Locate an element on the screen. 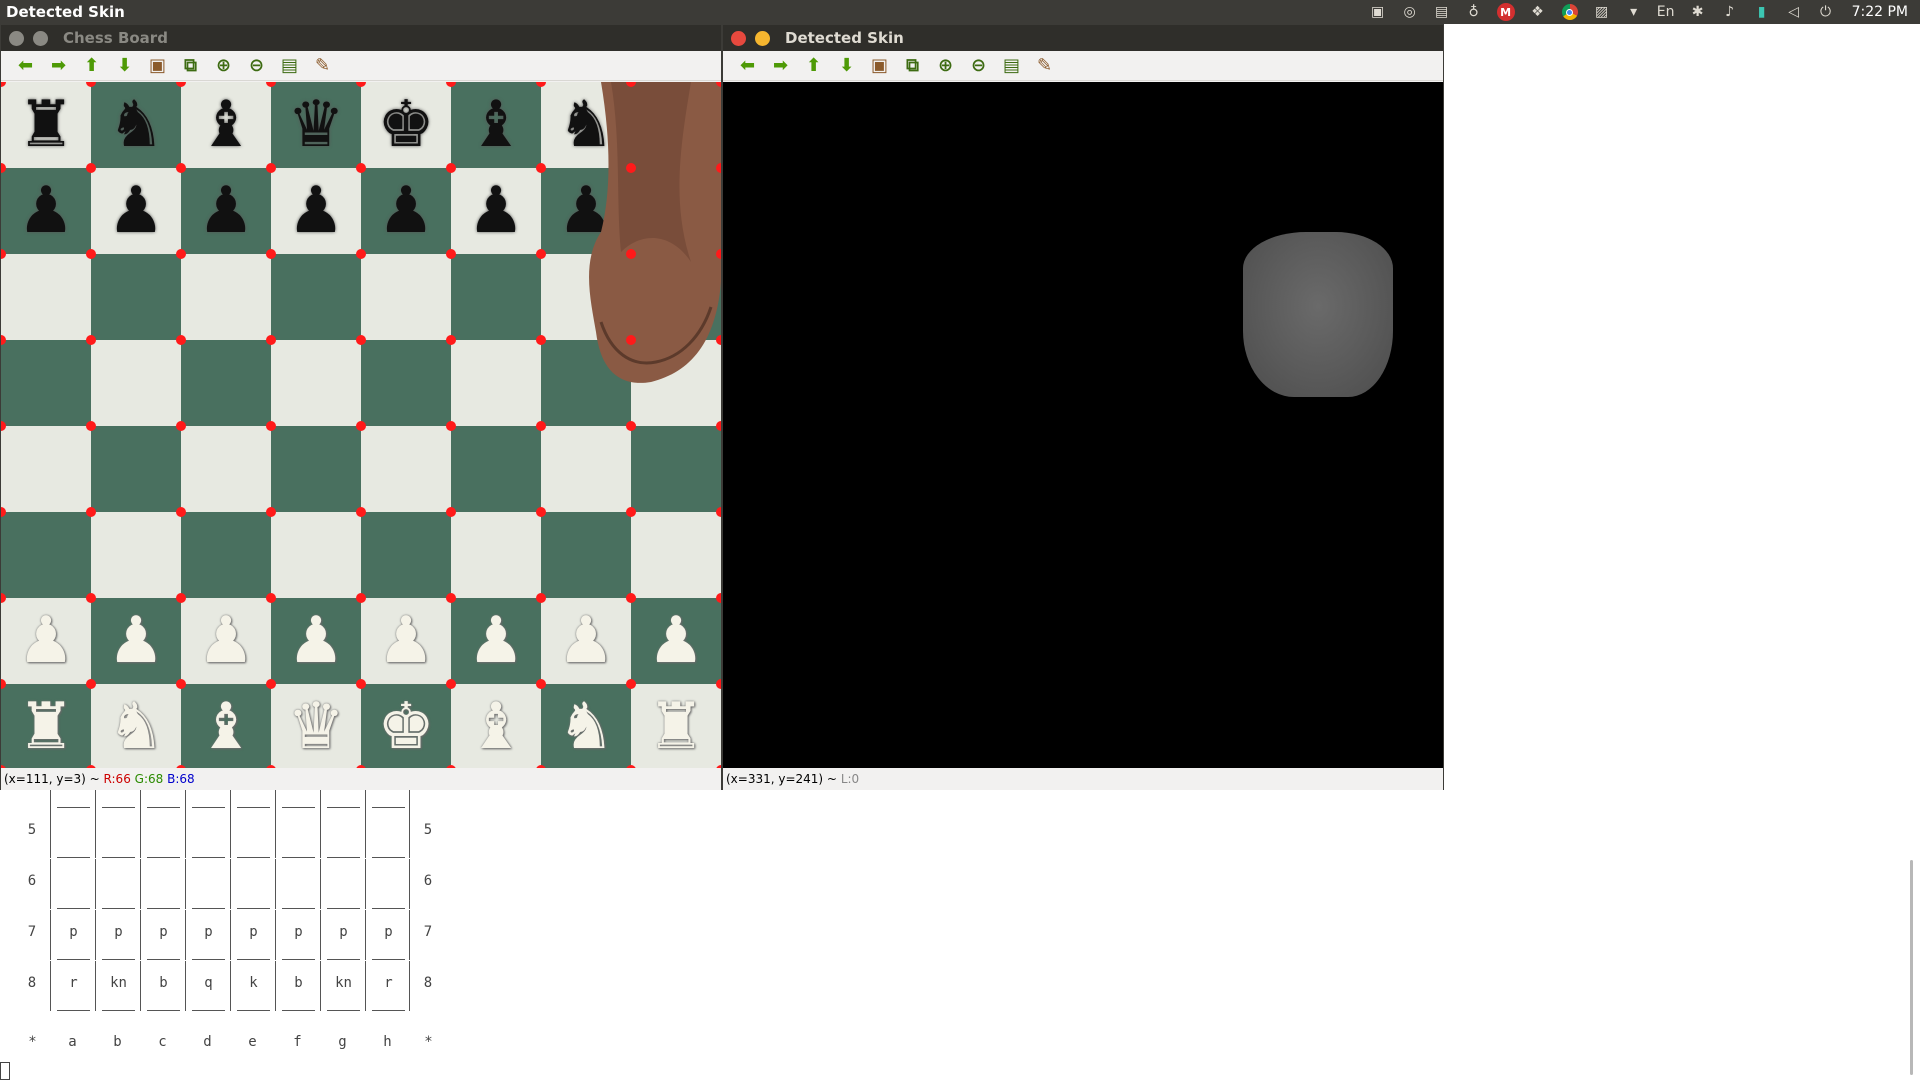 The width and height of the screenshot is (1920, 1080). record-icon: ◎ is located at coordinates (1410, 12).